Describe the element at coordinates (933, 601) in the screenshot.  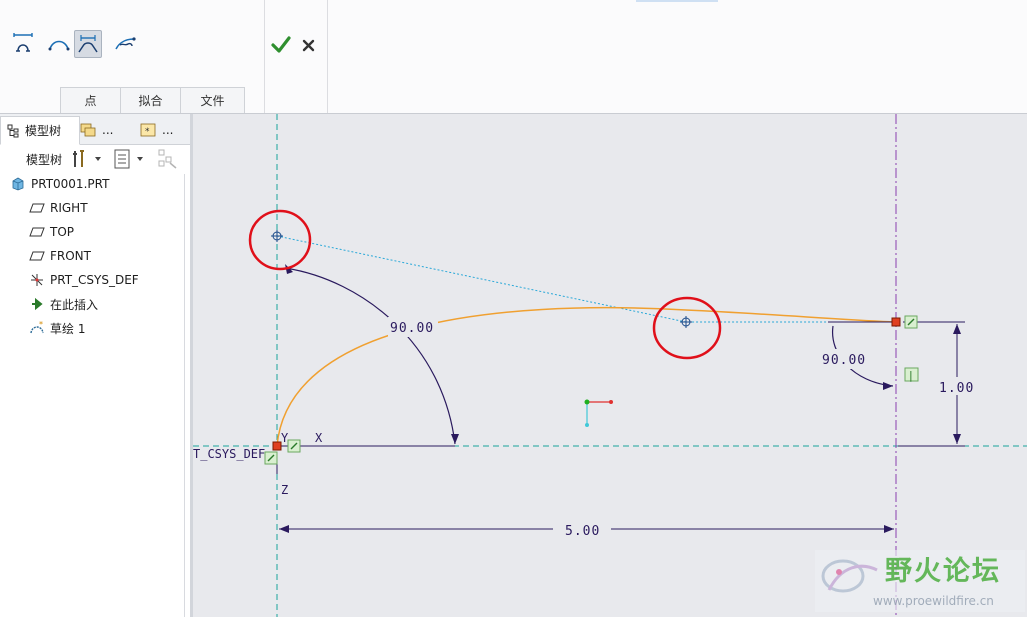
I see `watermark-url: www.proewildfire.cn` at that location.